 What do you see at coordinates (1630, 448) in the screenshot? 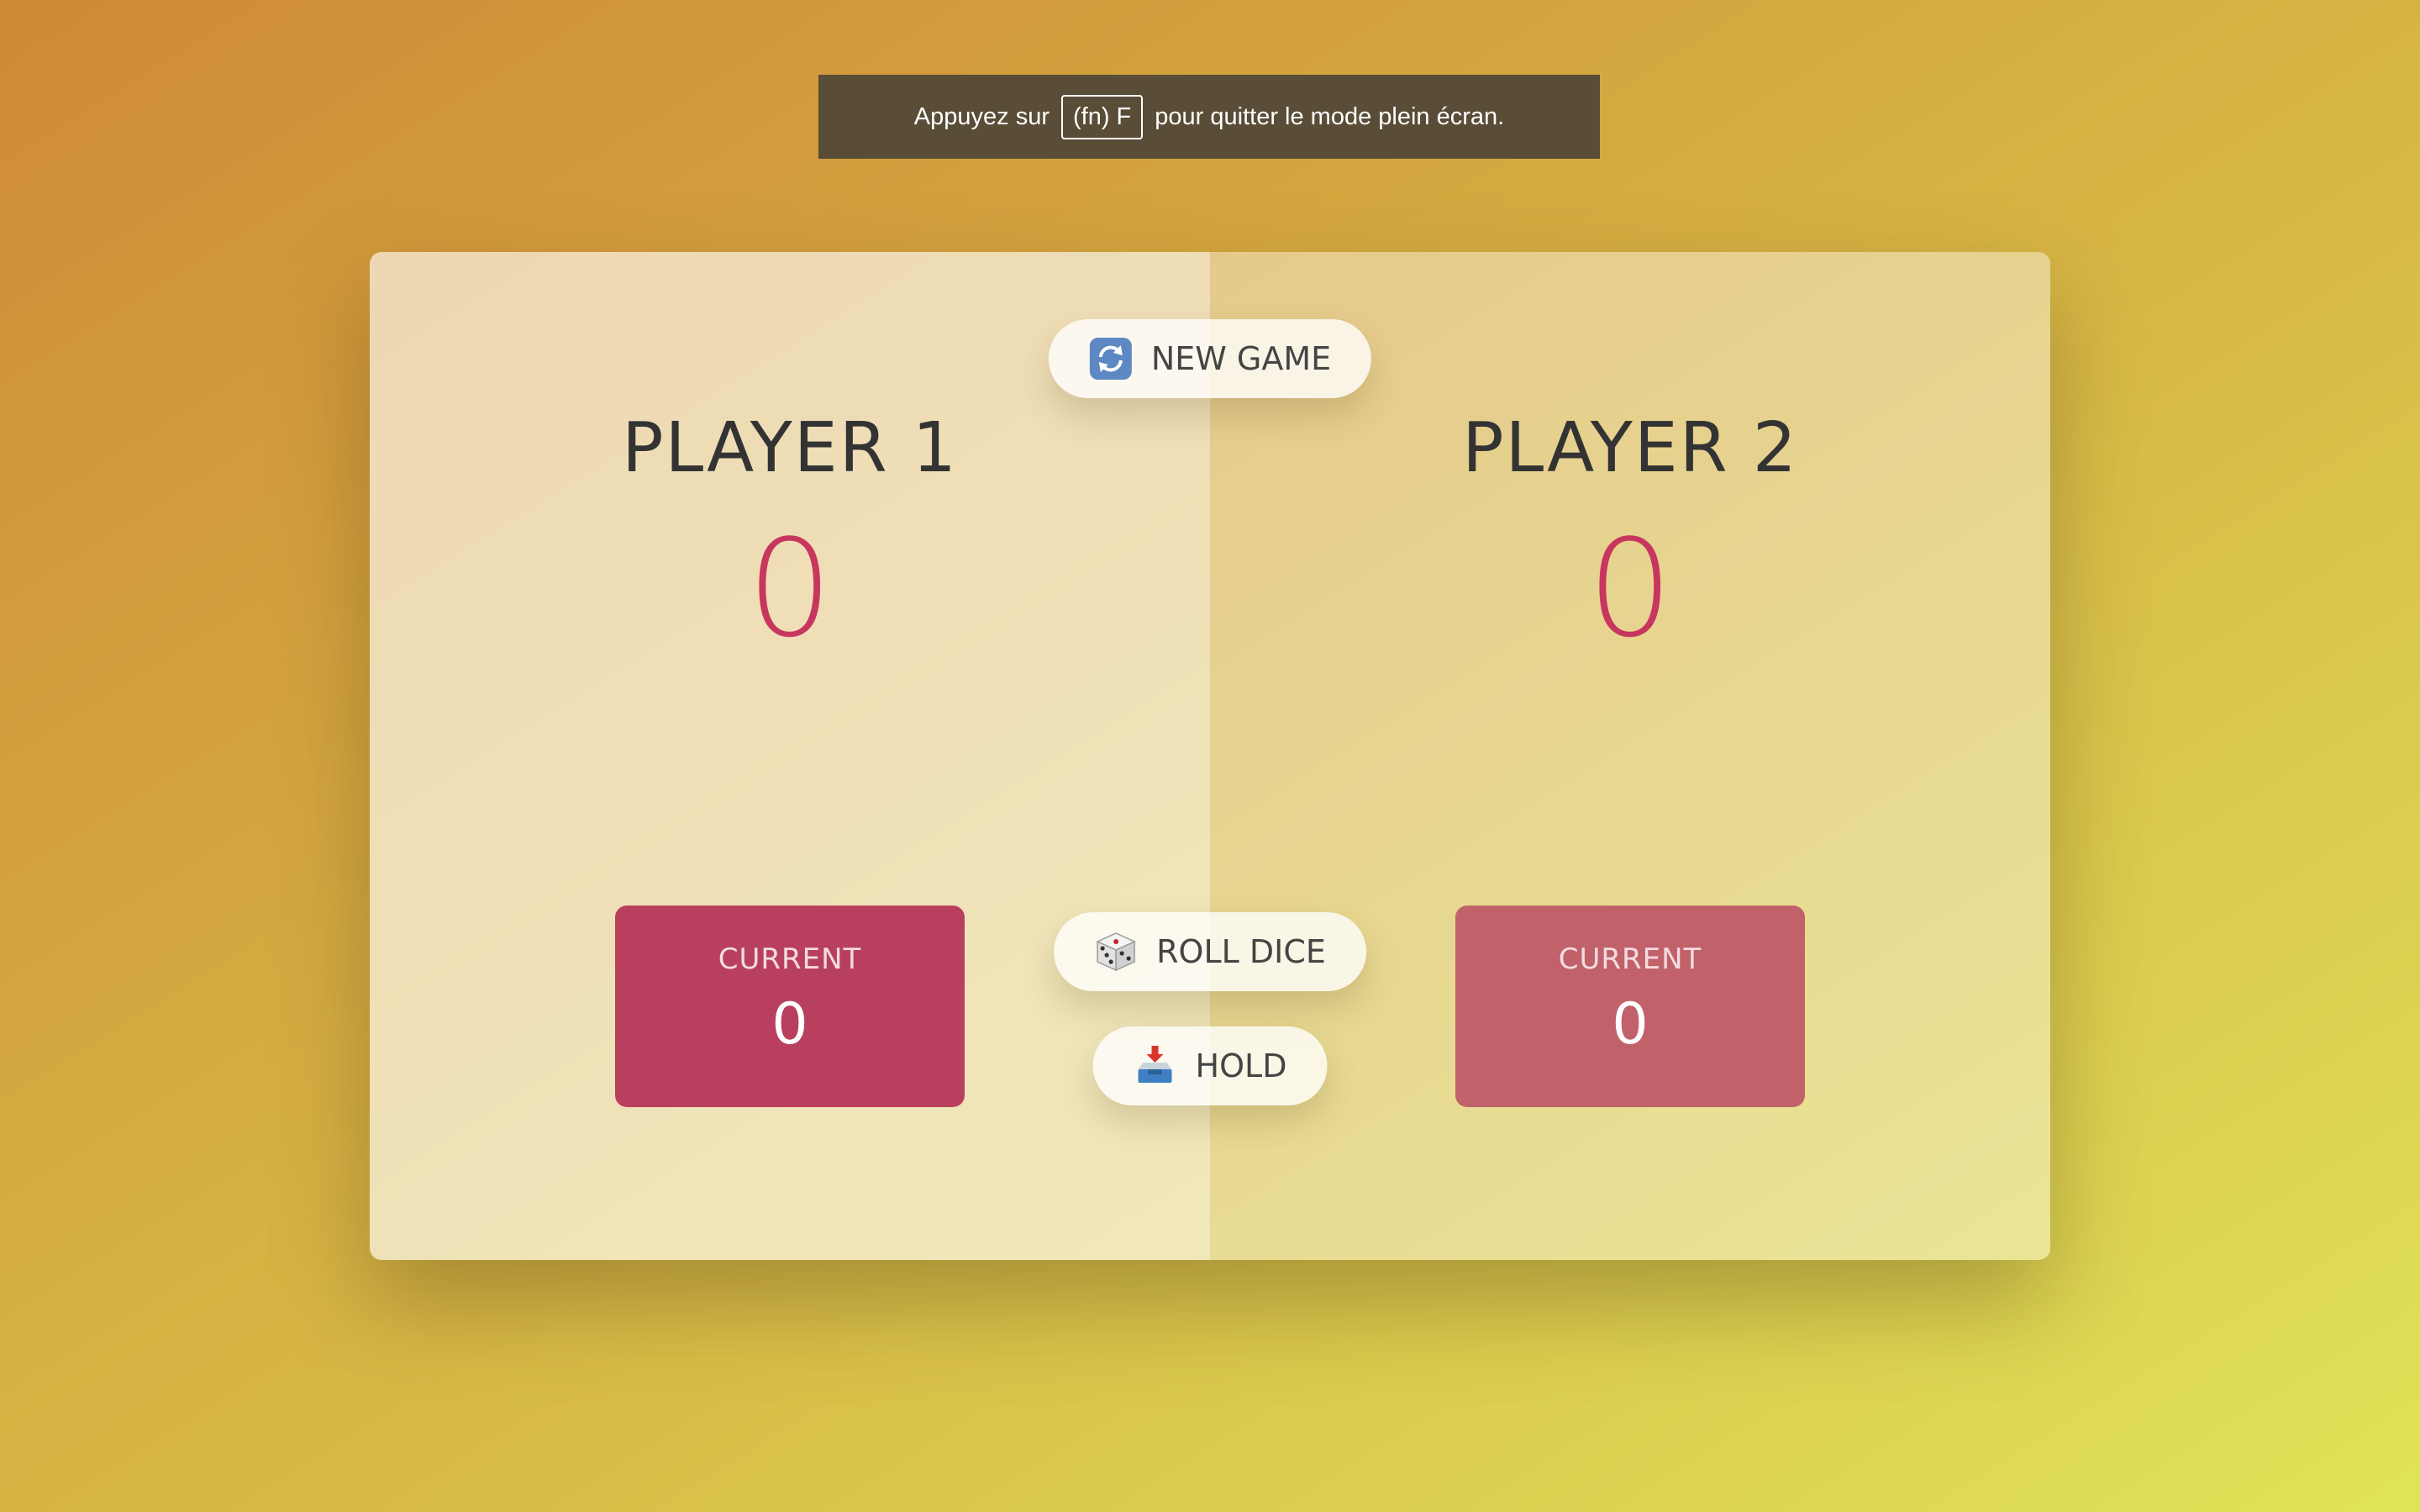
I see `player-2-name: PLAYER 2` at bounding box center [1630, 448].